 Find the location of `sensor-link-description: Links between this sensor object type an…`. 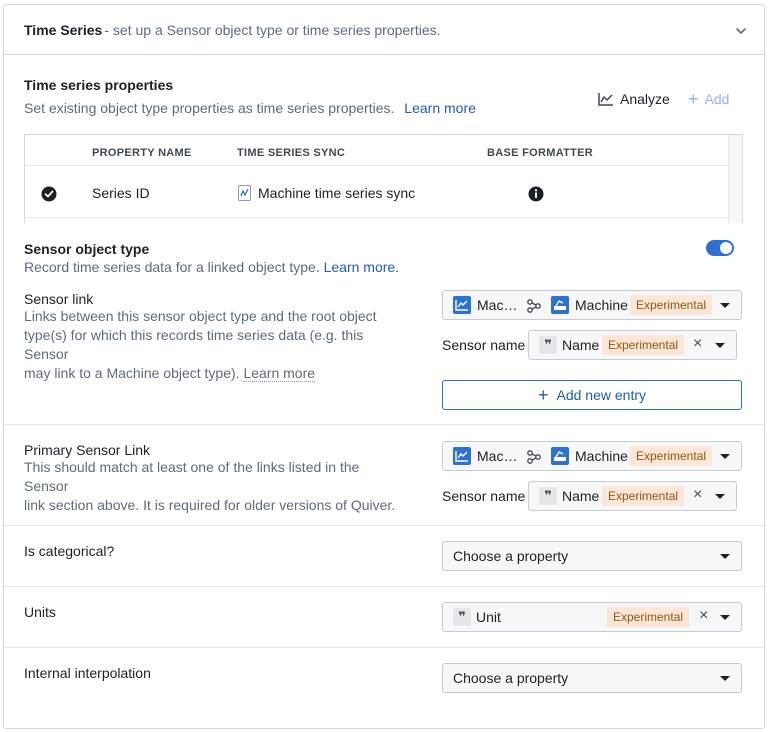

sensor-link-description: Links between this sensor object type an… is located at coordinates (200, 345).